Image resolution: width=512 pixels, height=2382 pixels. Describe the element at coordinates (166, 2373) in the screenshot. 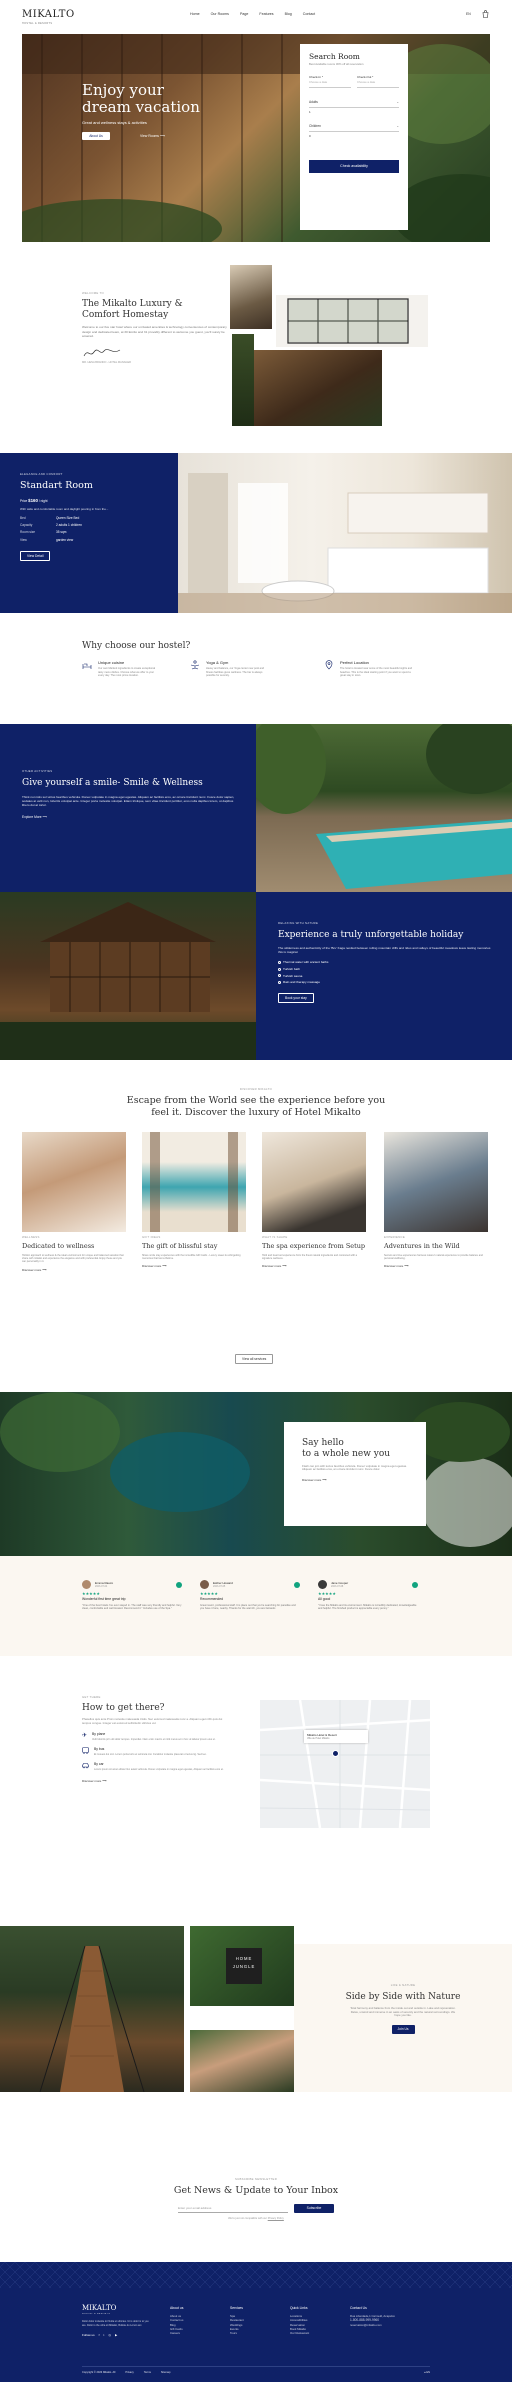

I see `sitemap-link: Sitemap` at that location.